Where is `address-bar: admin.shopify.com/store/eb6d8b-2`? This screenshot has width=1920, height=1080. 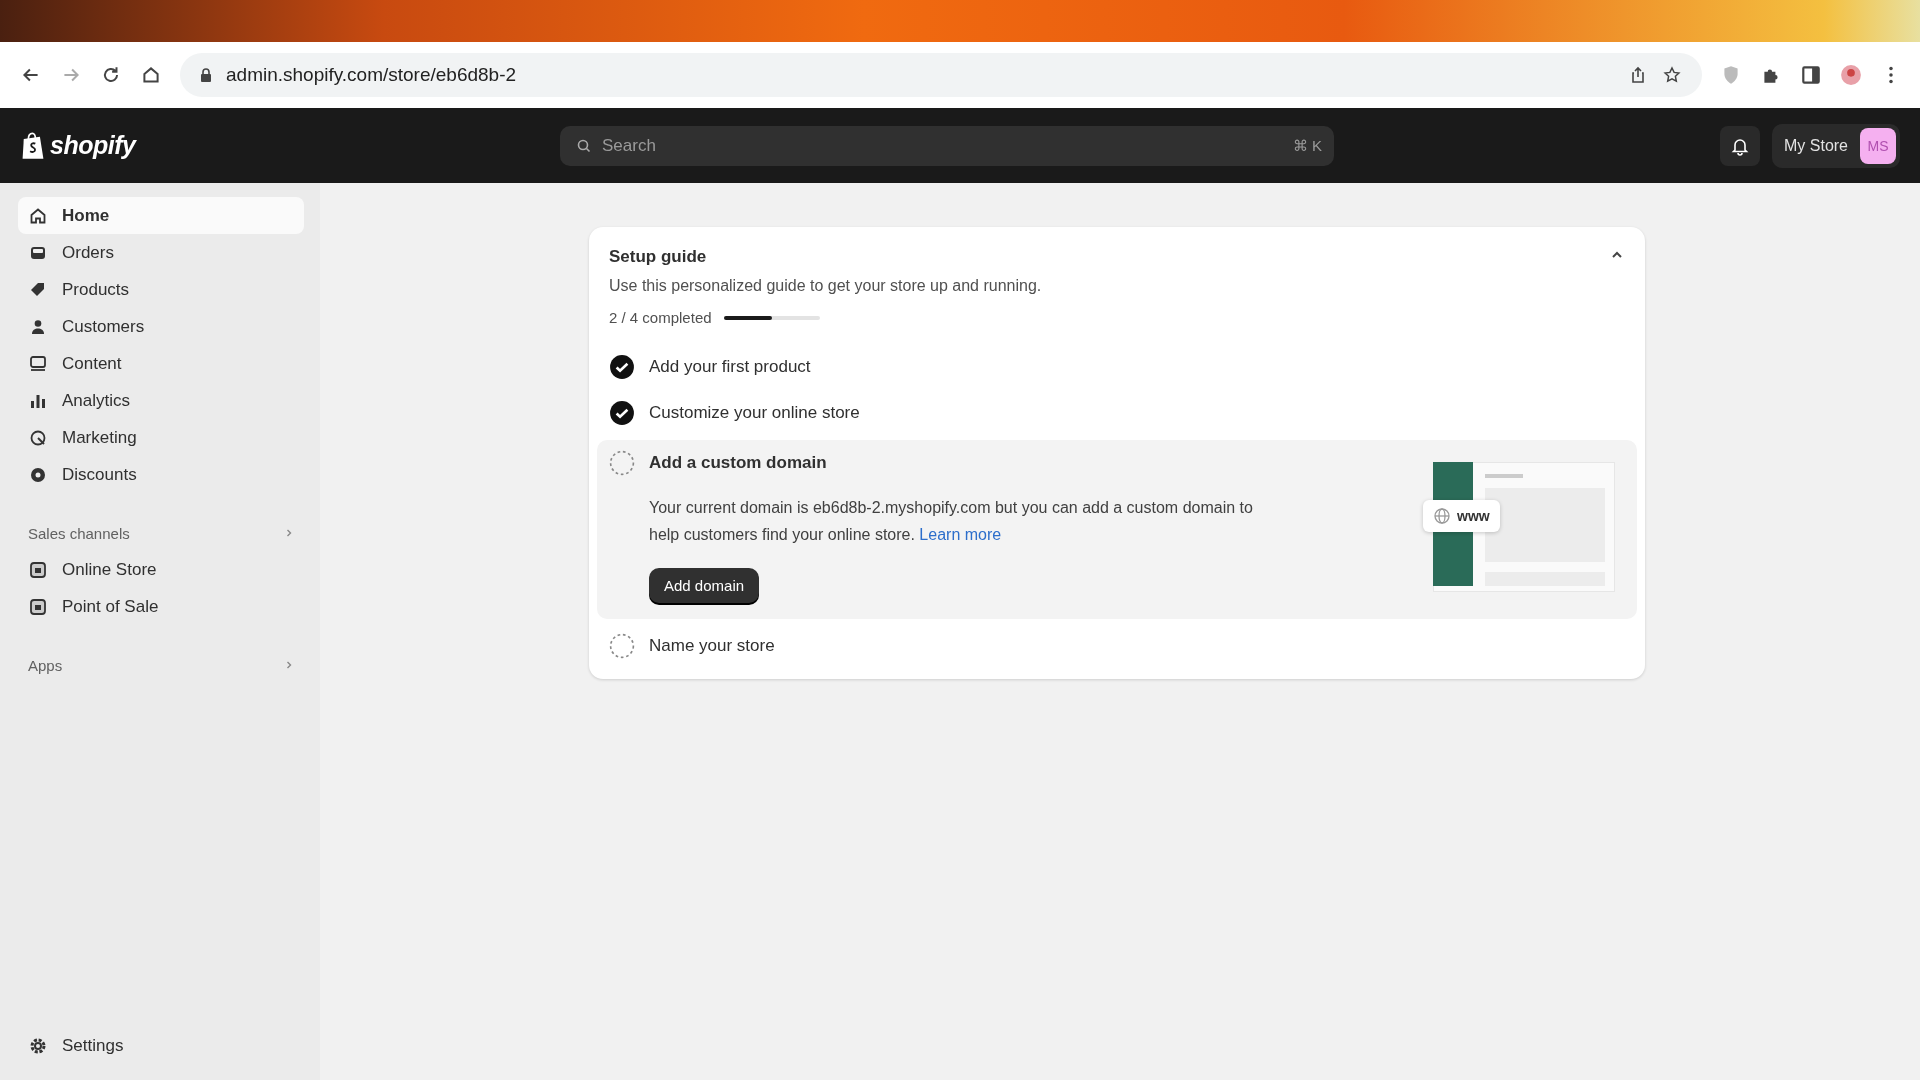 address-bar: admin.shopify.com/store/eb6d8b-2 is located at coordinates (941, 75).